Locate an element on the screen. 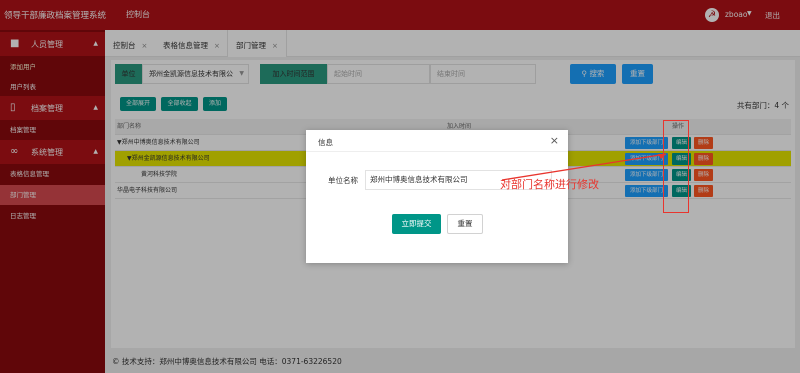 Image resolution: width=800 pixels, height=373 pixels. dialog-header: 信息 × is located at coordinates (437, 141).